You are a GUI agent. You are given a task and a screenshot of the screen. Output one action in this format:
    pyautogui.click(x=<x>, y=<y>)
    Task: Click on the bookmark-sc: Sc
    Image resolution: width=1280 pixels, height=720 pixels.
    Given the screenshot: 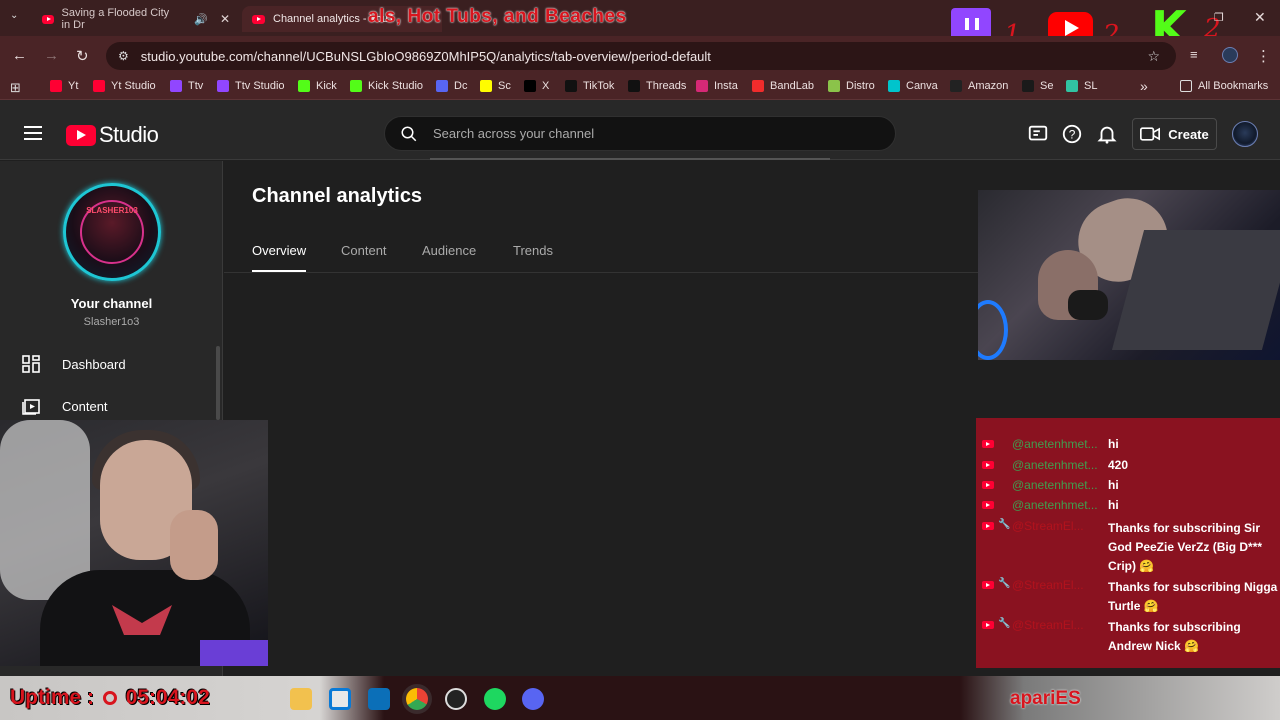 What is the action you would take?
    pyautogui.click(x=495, y=86)
    